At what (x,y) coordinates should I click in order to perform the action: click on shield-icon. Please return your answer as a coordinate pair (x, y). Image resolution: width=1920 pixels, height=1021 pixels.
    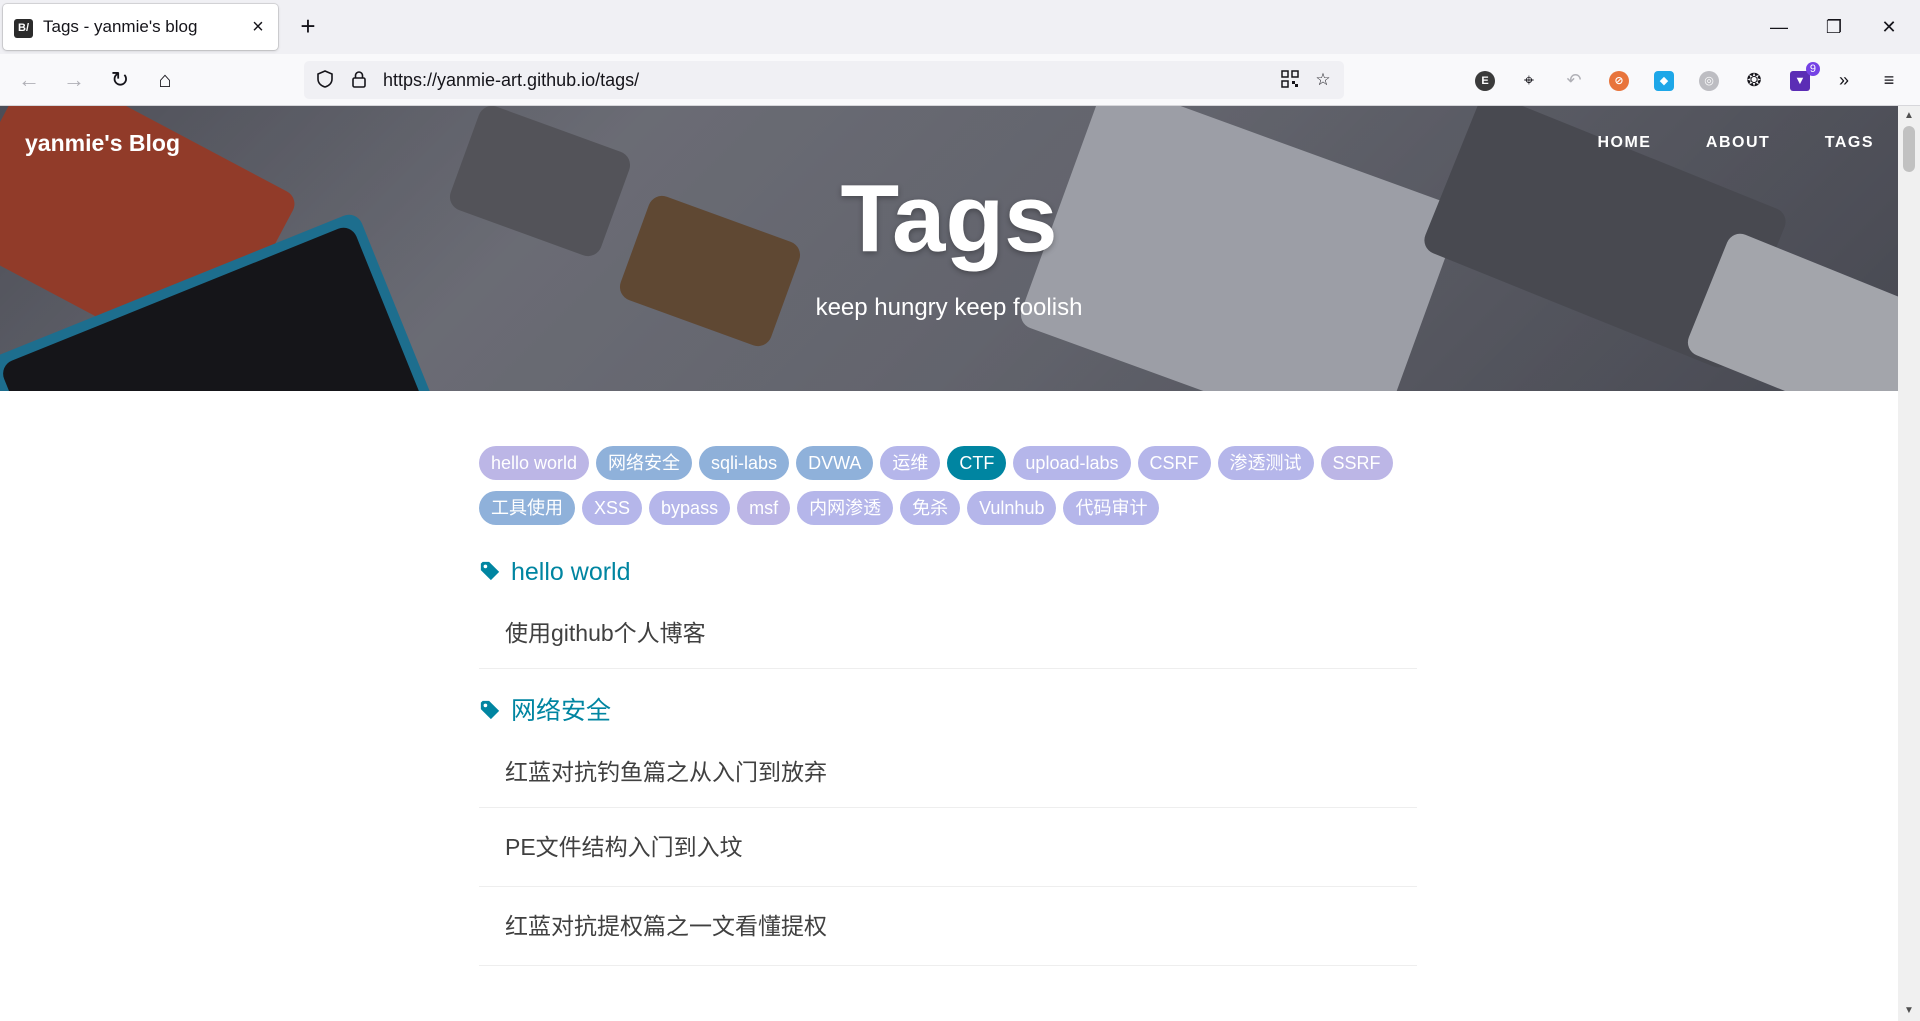
    Looking at the image, I should click on (325, 80).